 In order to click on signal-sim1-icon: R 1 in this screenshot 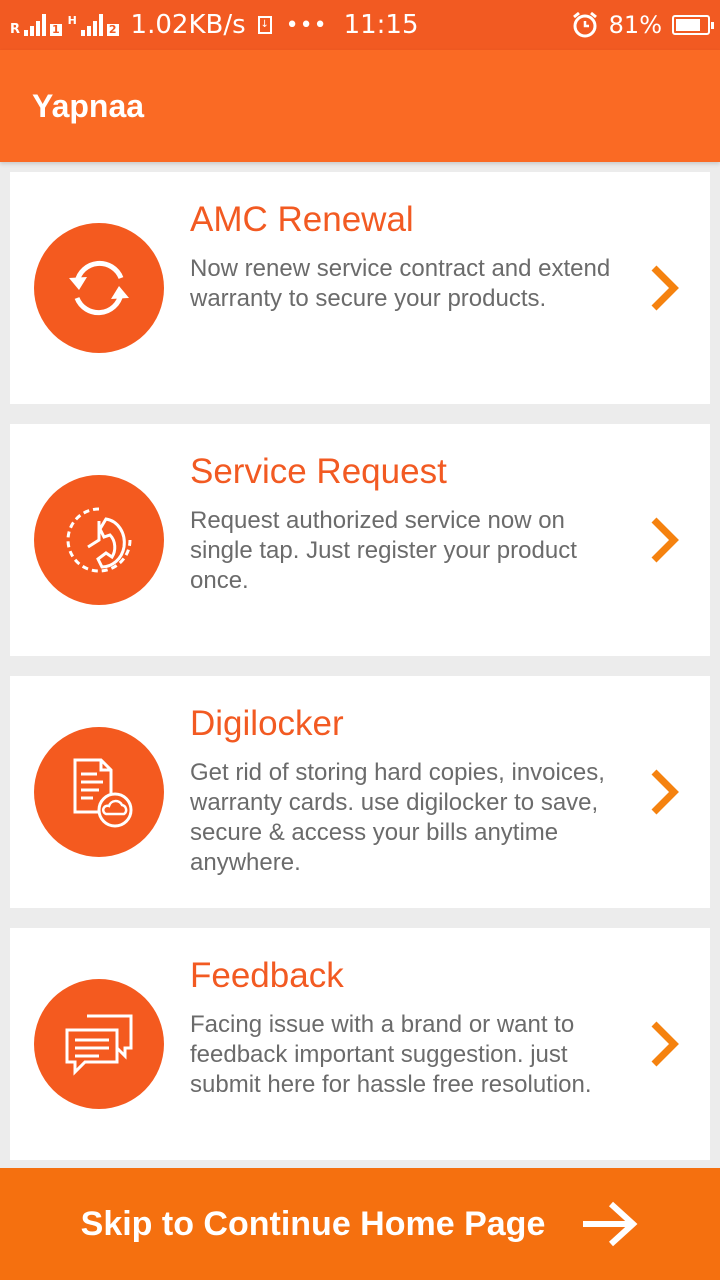, I will do `click(36, 25)`.